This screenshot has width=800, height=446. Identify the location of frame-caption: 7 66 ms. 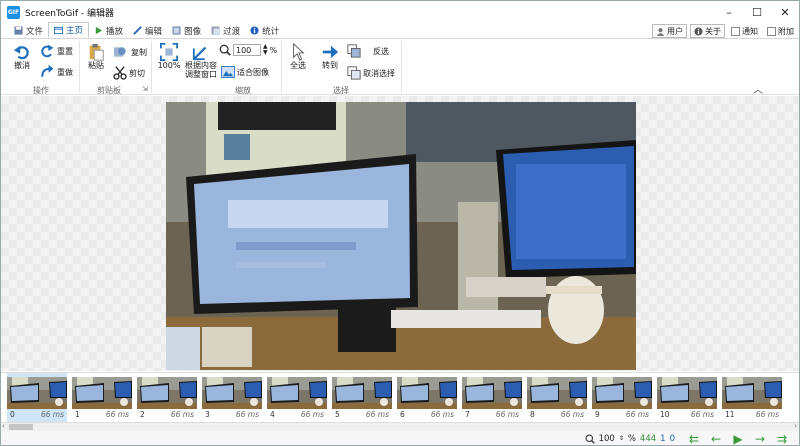
(492, 414).